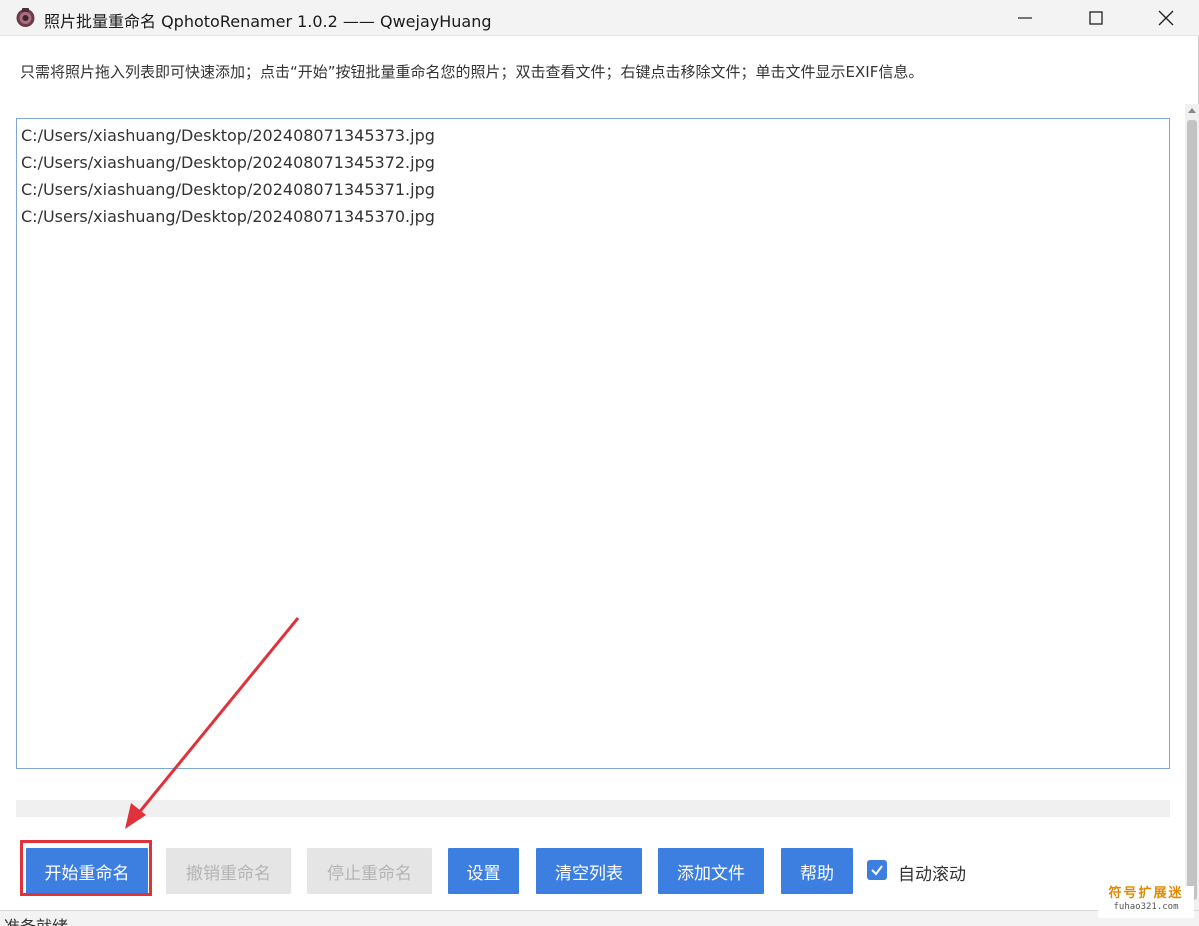 This screenshot has width=1199, height=926. I want to click on maximize-button, so click(1096, 18).